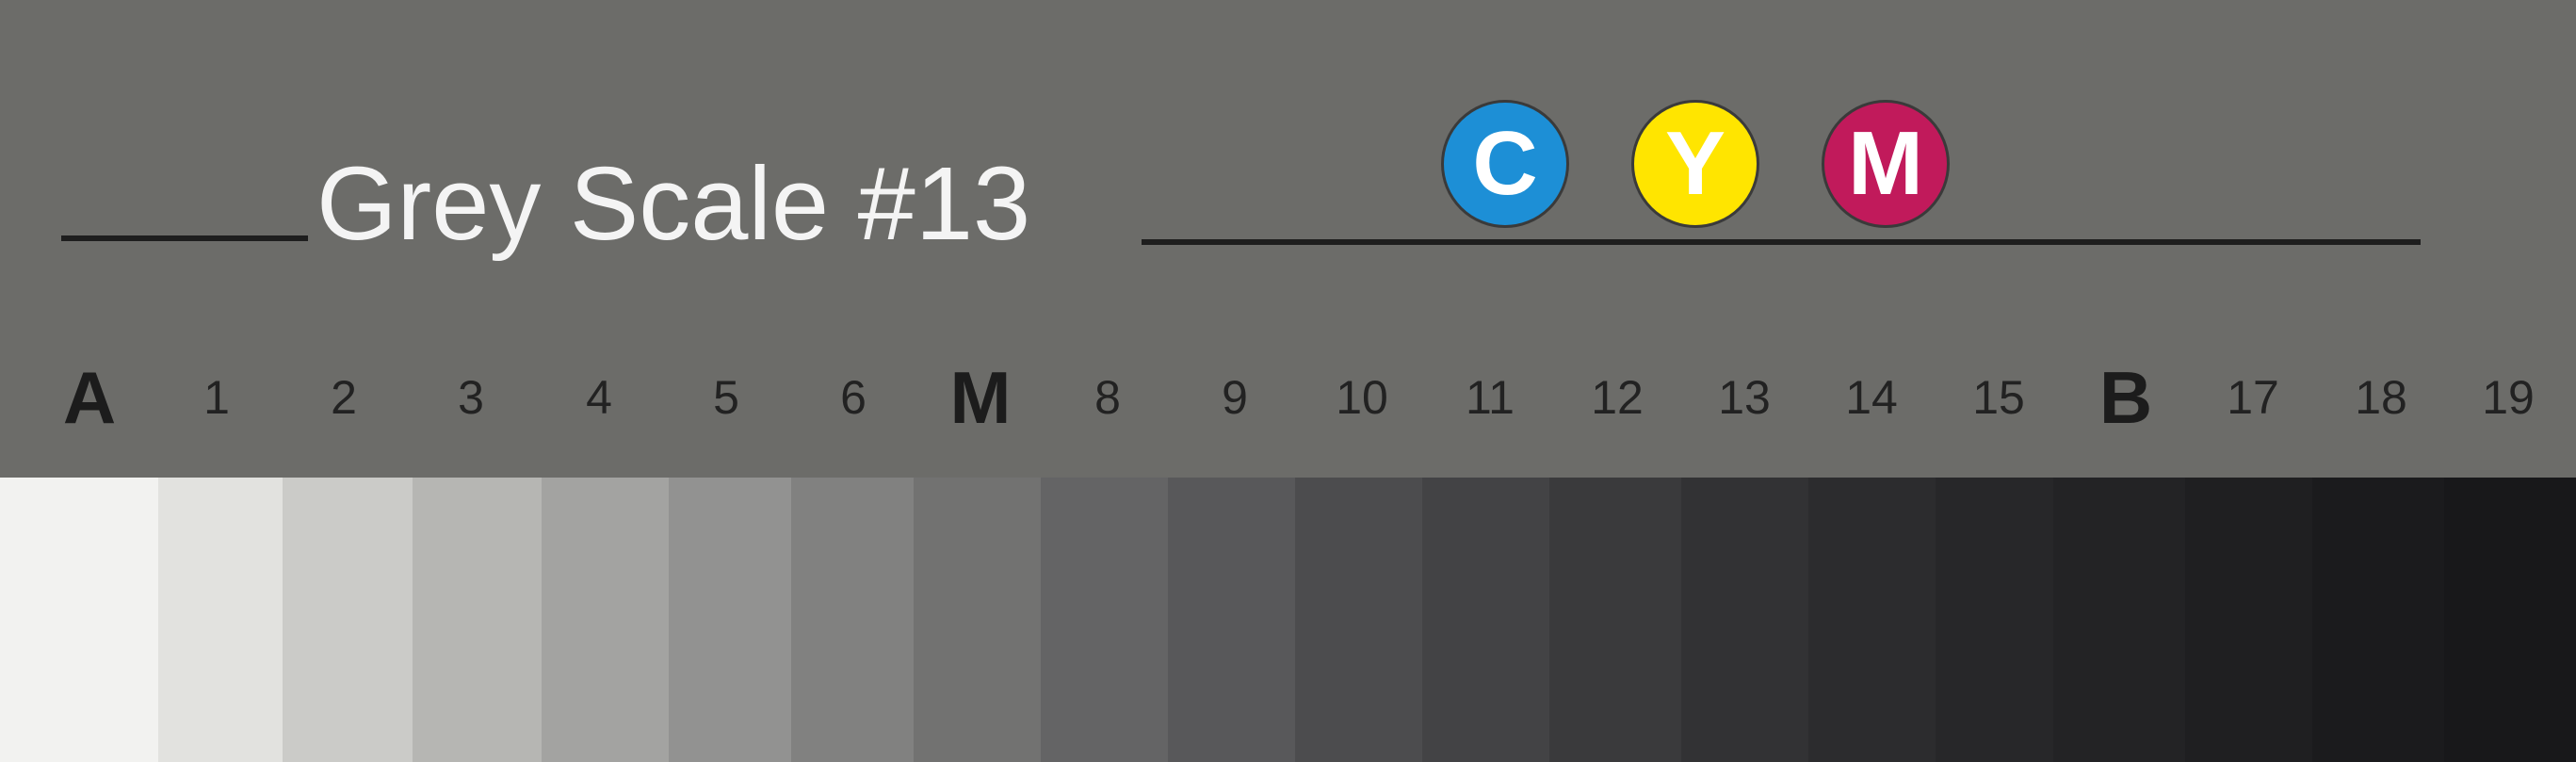  I want to click on patch-label-19: 19, so click(2508, 397).